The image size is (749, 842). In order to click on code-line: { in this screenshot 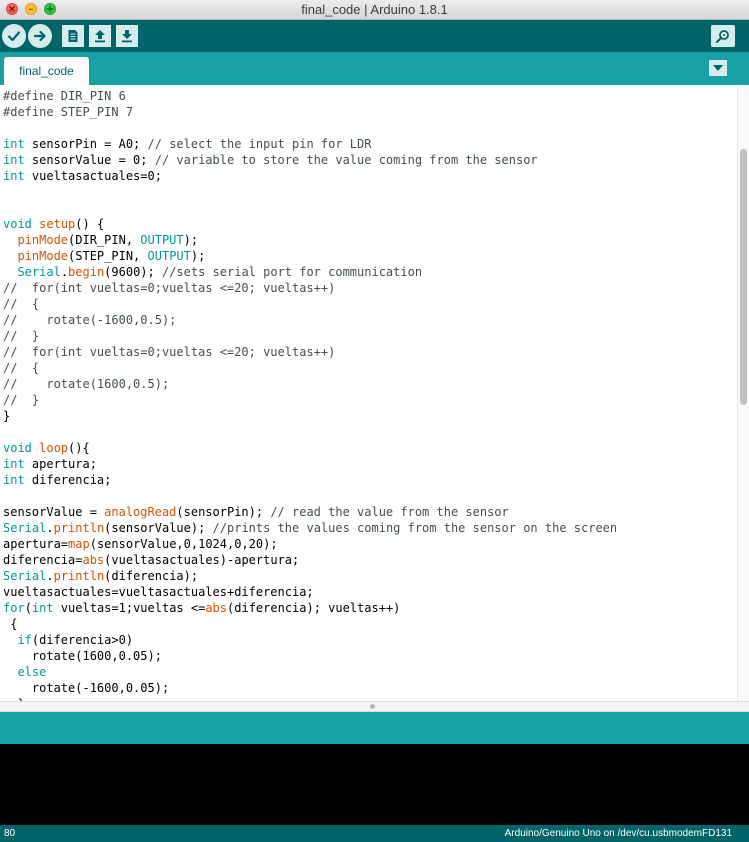, I will do `click(310, 624)`.